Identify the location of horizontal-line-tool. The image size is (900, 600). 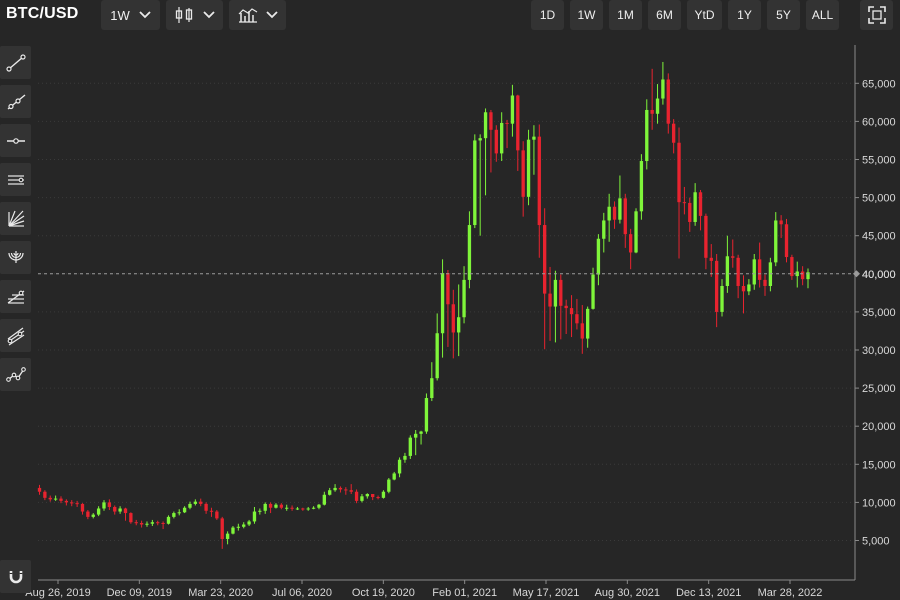
(15, 140).